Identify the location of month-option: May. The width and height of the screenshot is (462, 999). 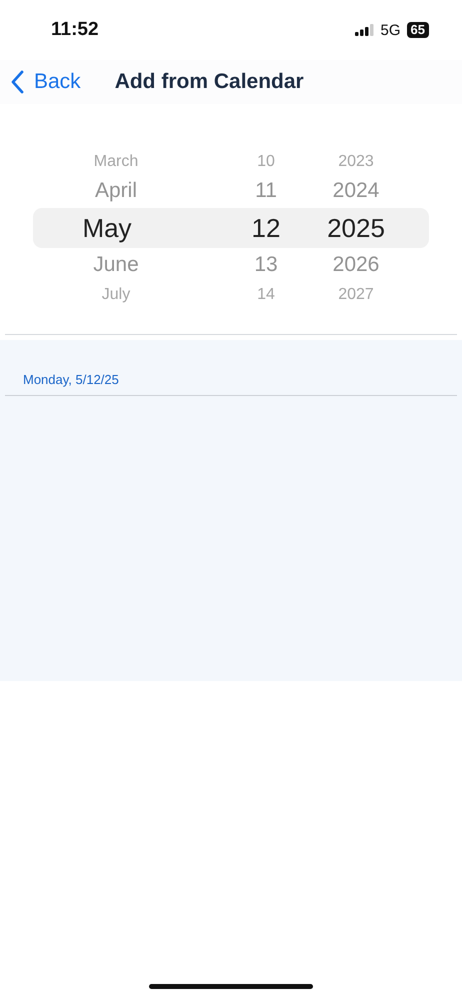
(107, 228).